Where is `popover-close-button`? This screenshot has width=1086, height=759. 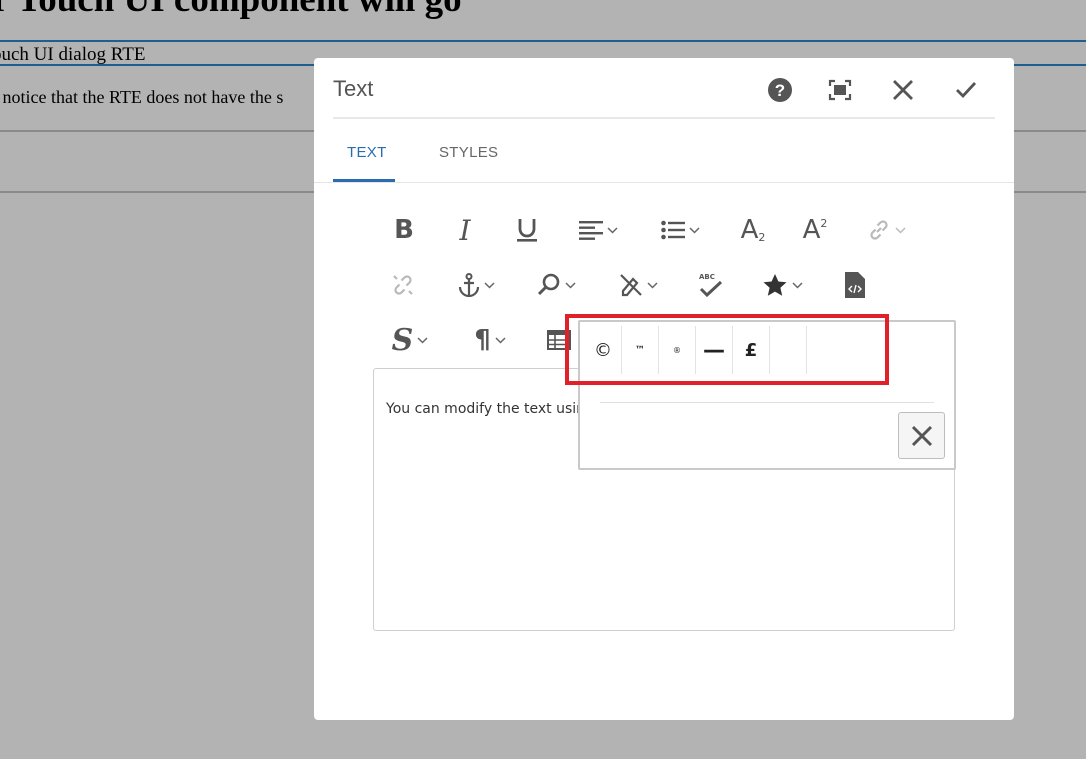 popover-close-button is located at coordinates (921, 435).